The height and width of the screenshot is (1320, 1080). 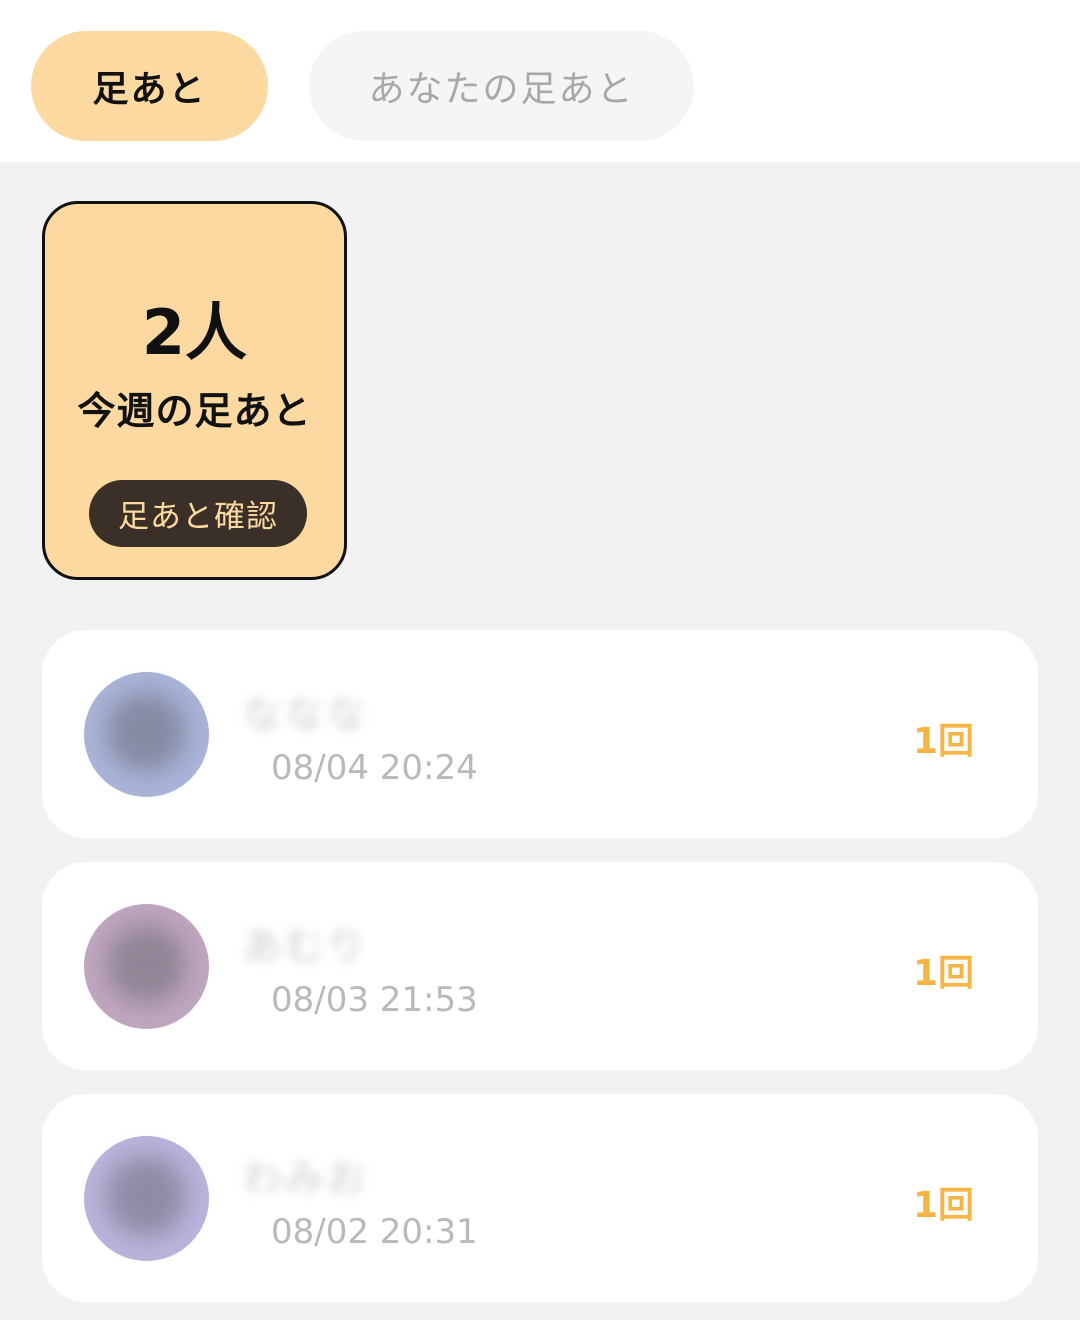 I want to click on list-item: ななな 08/04 20:24 1回, so click(x=540, y=734).